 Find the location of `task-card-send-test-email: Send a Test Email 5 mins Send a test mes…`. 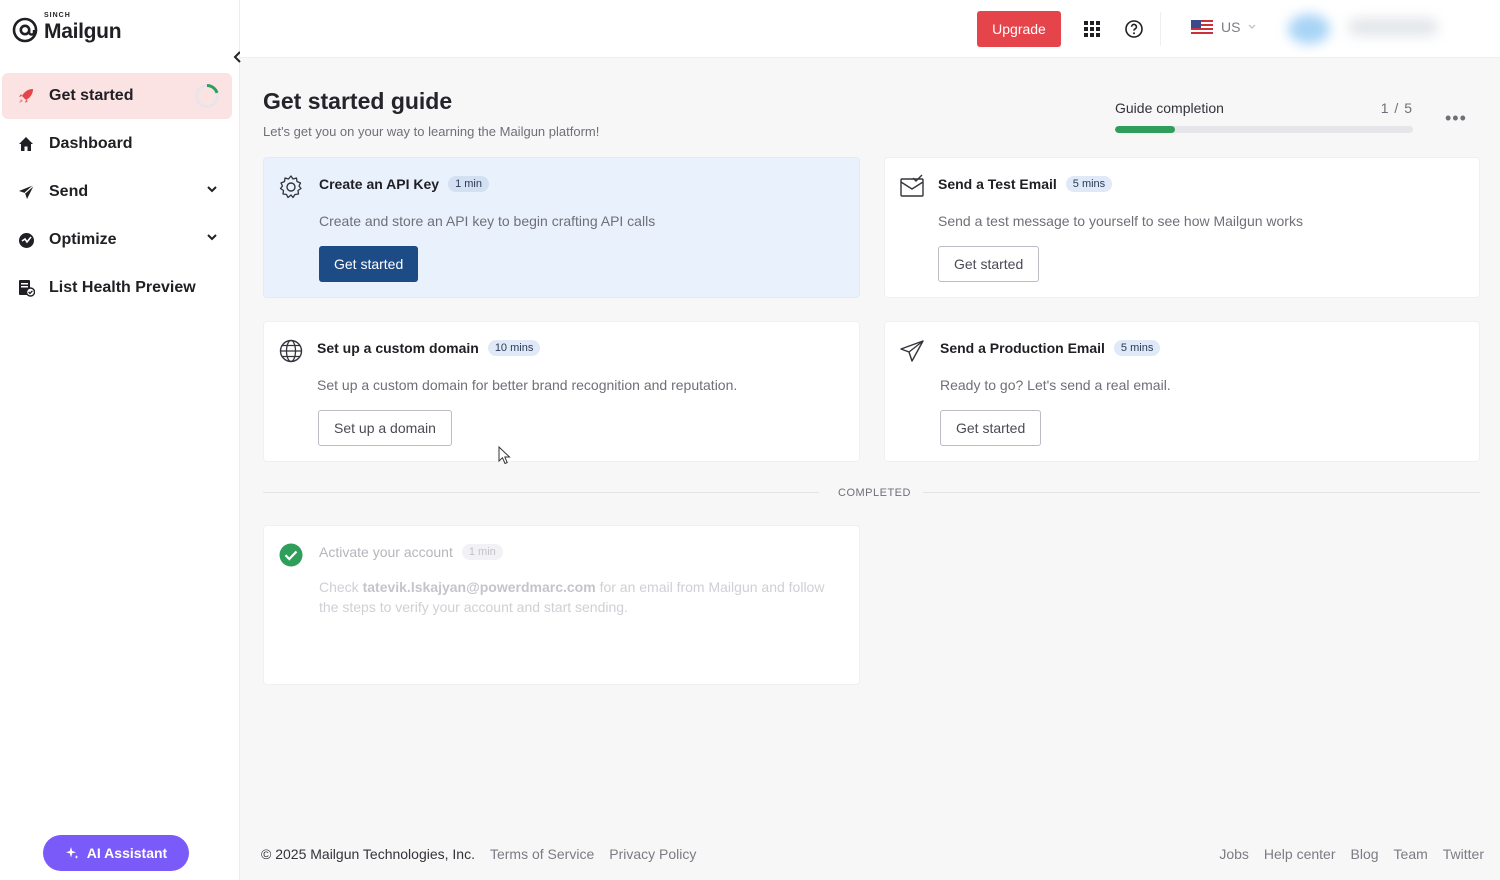

task-card-send-test-email: Send a Test Email 5 mins Send a test mes… is located at coordinates (1182, 227).